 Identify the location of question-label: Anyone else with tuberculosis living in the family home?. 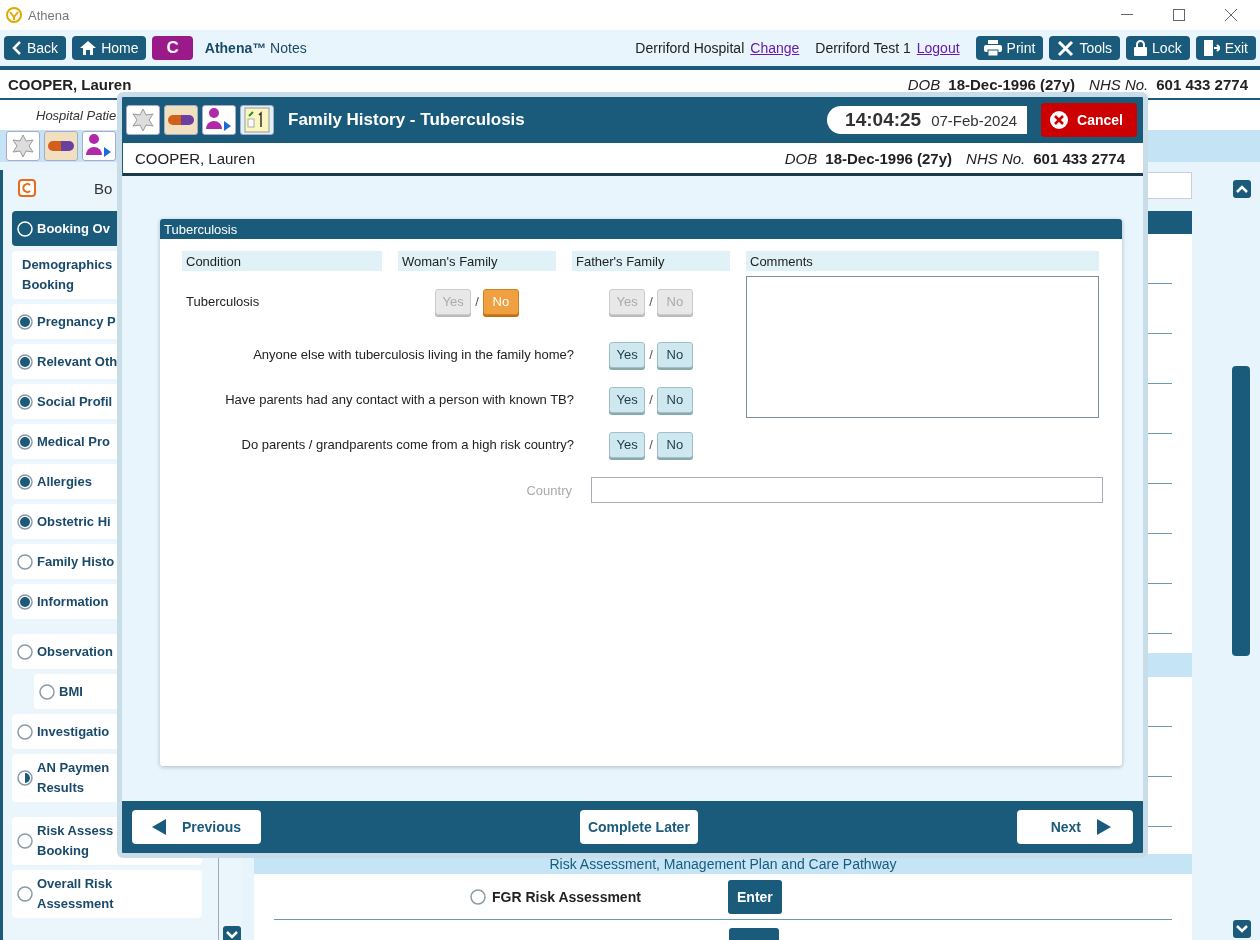
(413, 354).